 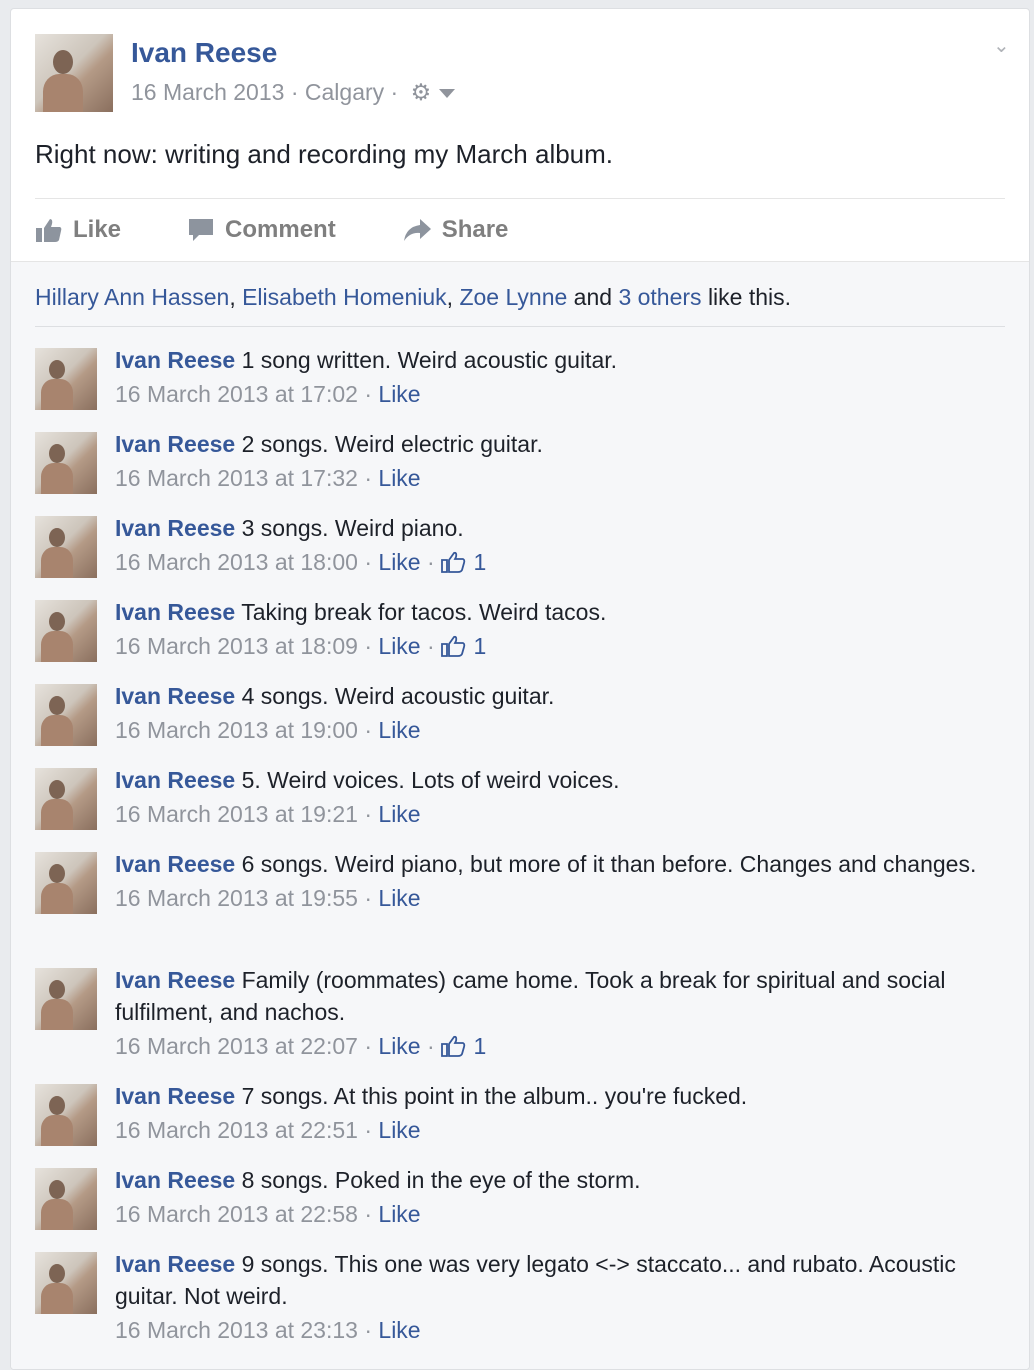 What do you see at coordinates (749, 297) in the screenshot?
I see `likes-suffix: like this.` at bounding box center [749, 297].